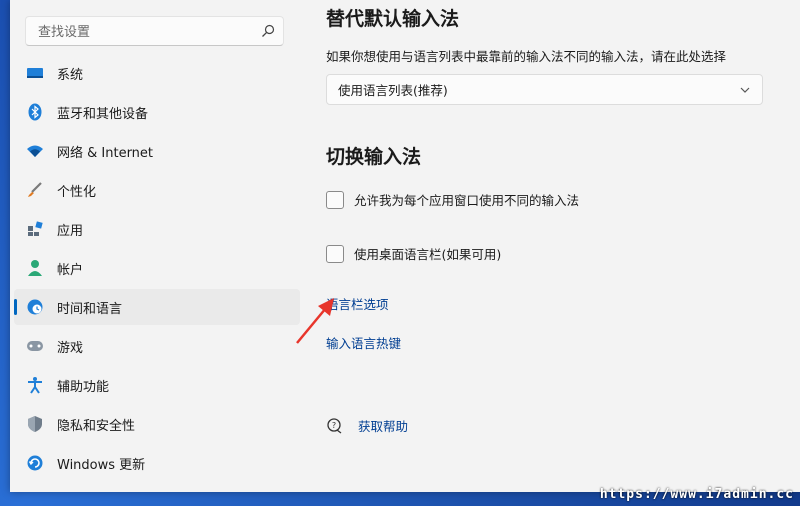 This screenshot has width=800, height=506. What do you see at coordinates (526, 56) in the screenshot?
I see `override-description: 如果你想使用与语言列表中最靠前的输入法不同的输入法，请在此处选择` at bounding box center [526, 56].